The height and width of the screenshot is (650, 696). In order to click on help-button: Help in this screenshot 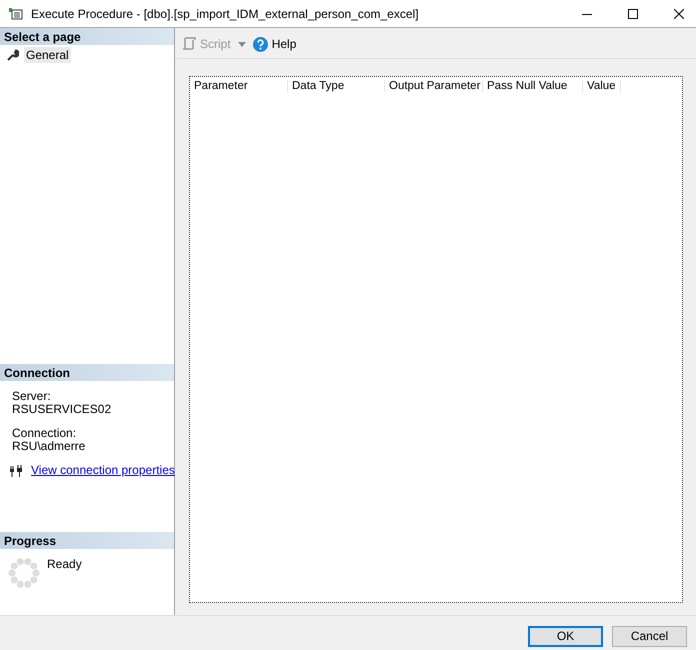, I will do `click(274, 44)`.